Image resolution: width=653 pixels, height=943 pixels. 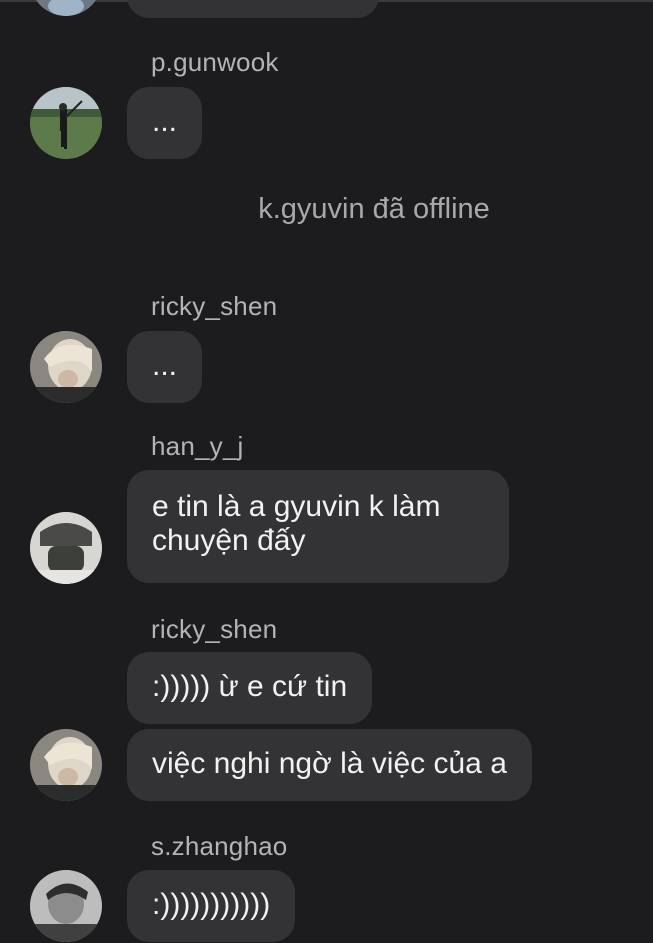 What do you see at coordinates (66, 548) in the screenshot?
I see `avatar-hanyj` at bounding box center [66, 548].